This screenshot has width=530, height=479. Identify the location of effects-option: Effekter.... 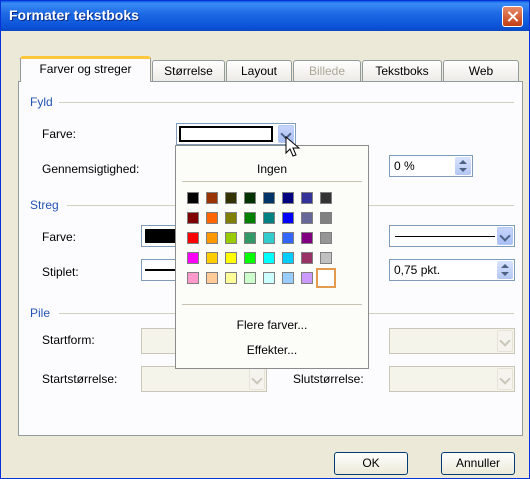
(272, 350).